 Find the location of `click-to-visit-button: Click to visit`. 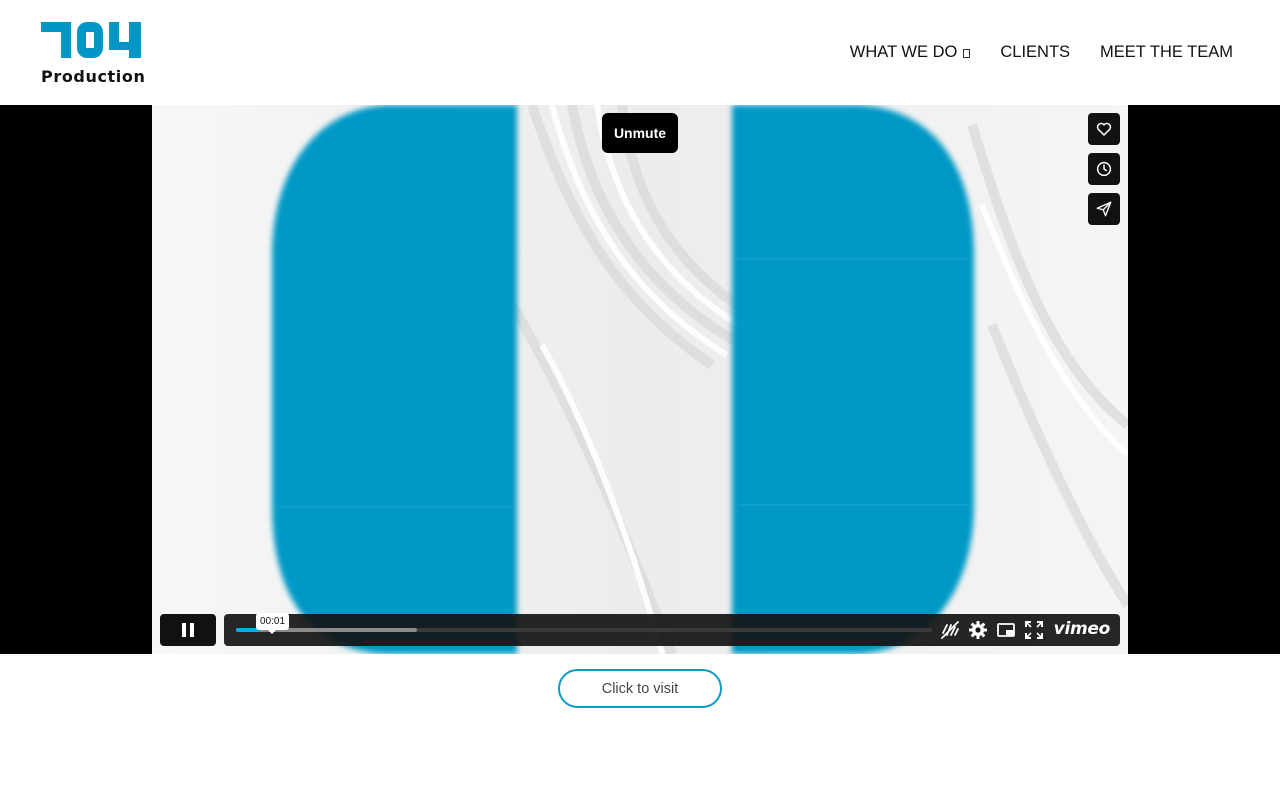

click-to-visit-button: Click to visit is located at coordinates (640, 688).